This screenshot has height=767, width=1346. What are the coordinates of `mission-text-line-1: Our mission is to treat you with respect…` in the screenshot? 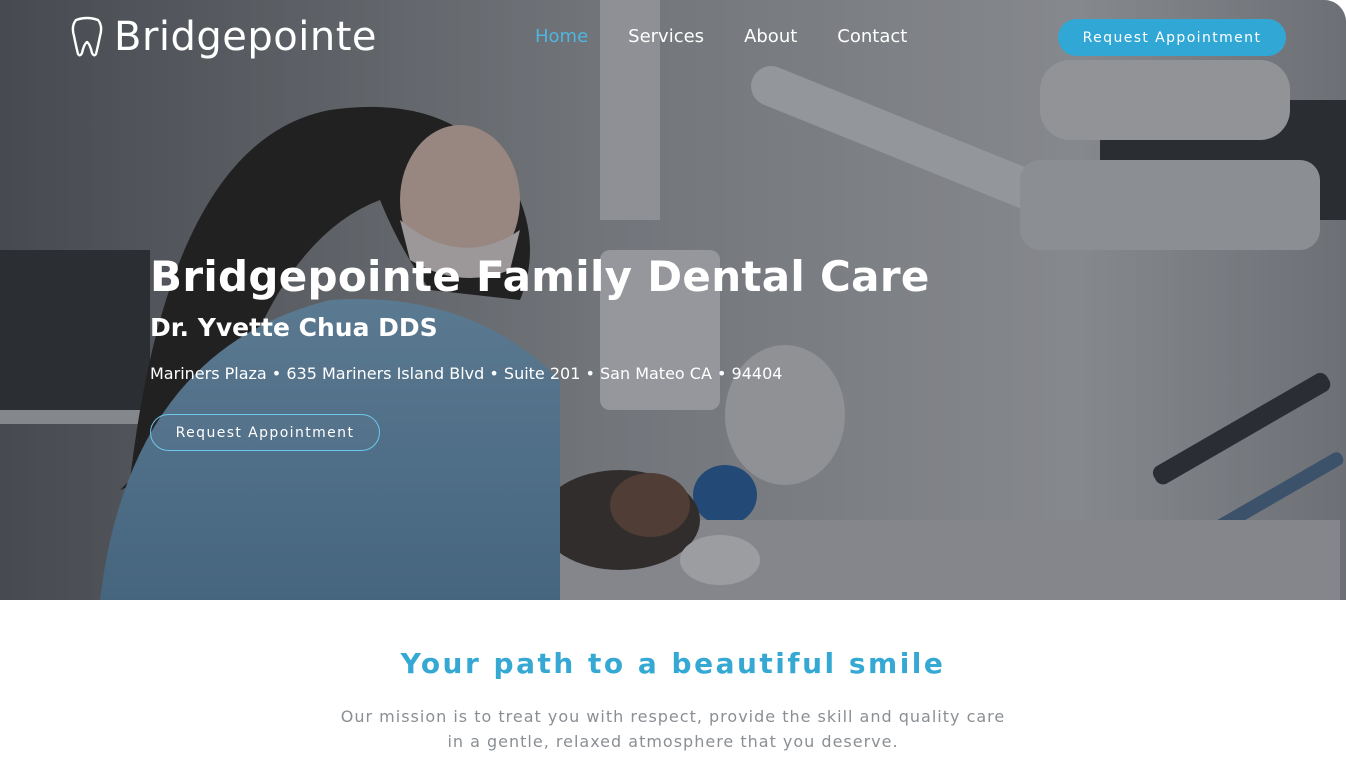 It's located at (673, 716).